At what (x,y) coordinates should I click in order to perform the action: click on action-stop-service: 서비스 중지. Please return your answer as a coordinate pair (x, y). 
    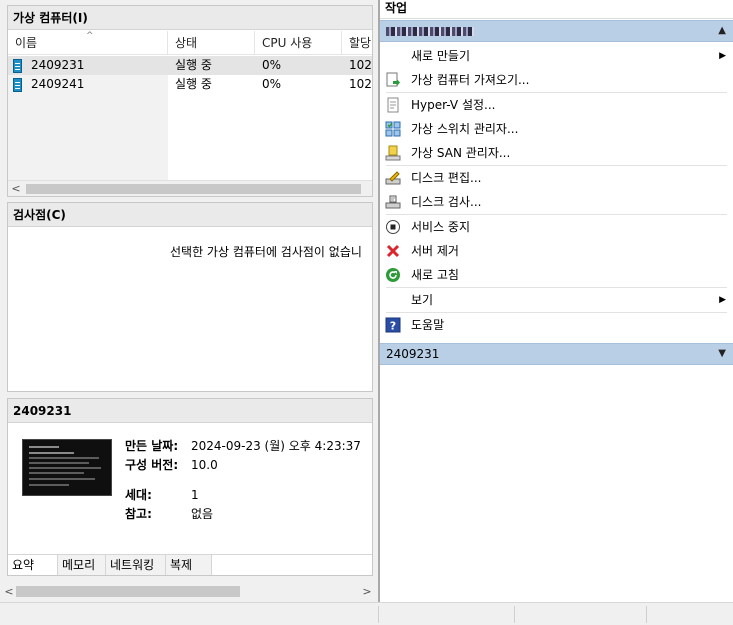
    Looking at the image, I should click on (556, 227).